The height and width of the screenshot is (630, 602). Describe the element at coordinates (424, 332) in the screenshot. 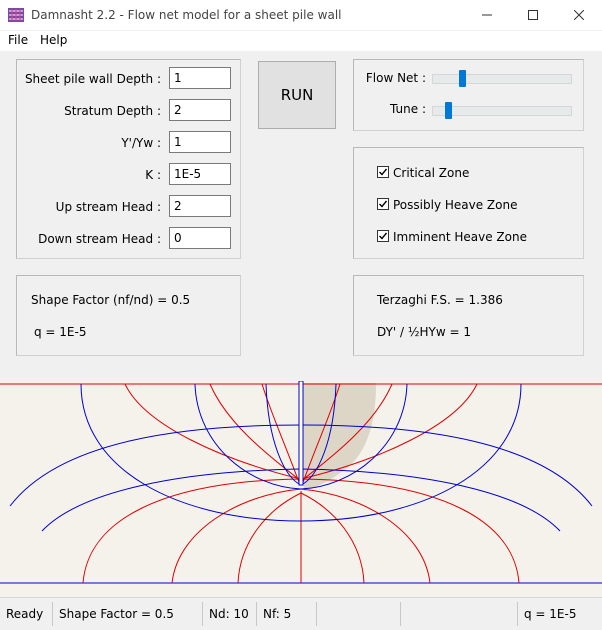

I see `dy-ratio-result: DY' / ½HYw = 1` at that location.